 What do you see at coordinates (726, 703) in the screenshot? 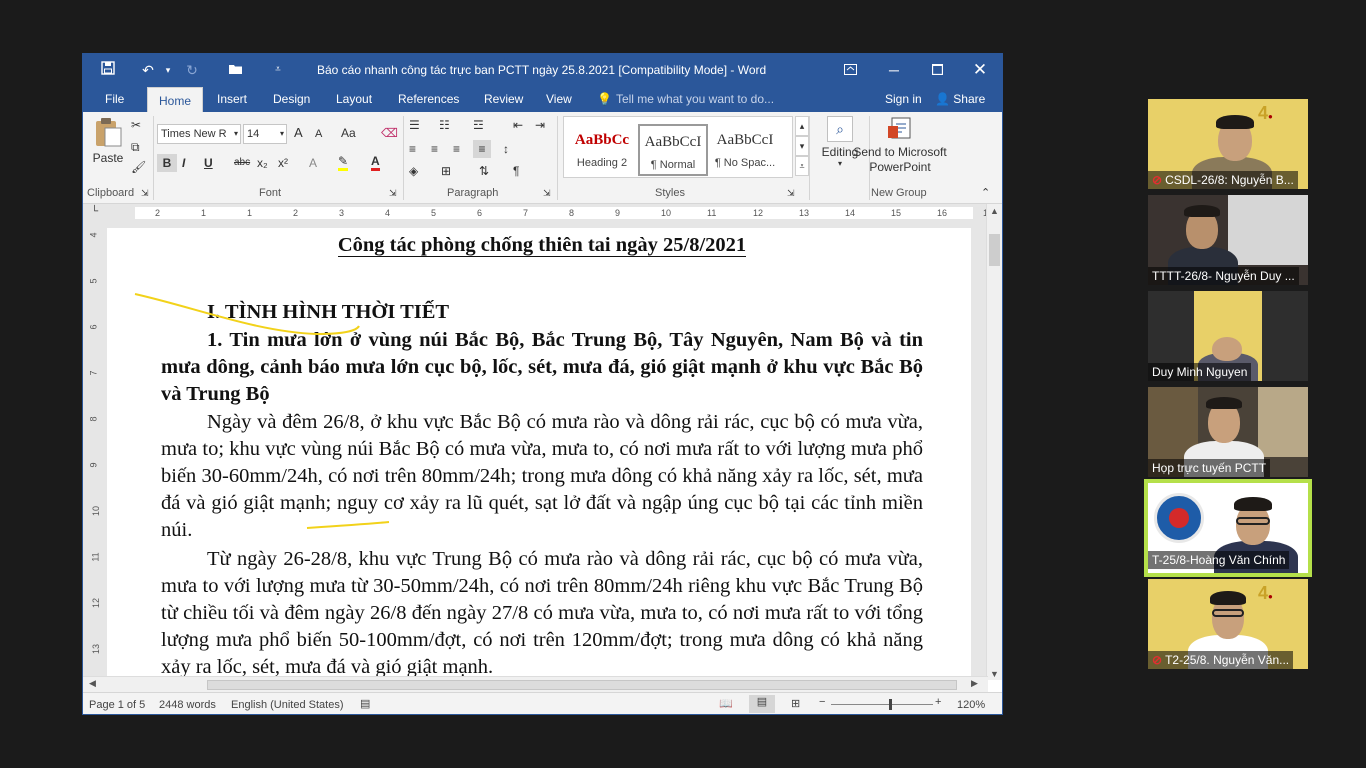
I see `read-mode-icon: 📖` at bounding box center [726, 703].